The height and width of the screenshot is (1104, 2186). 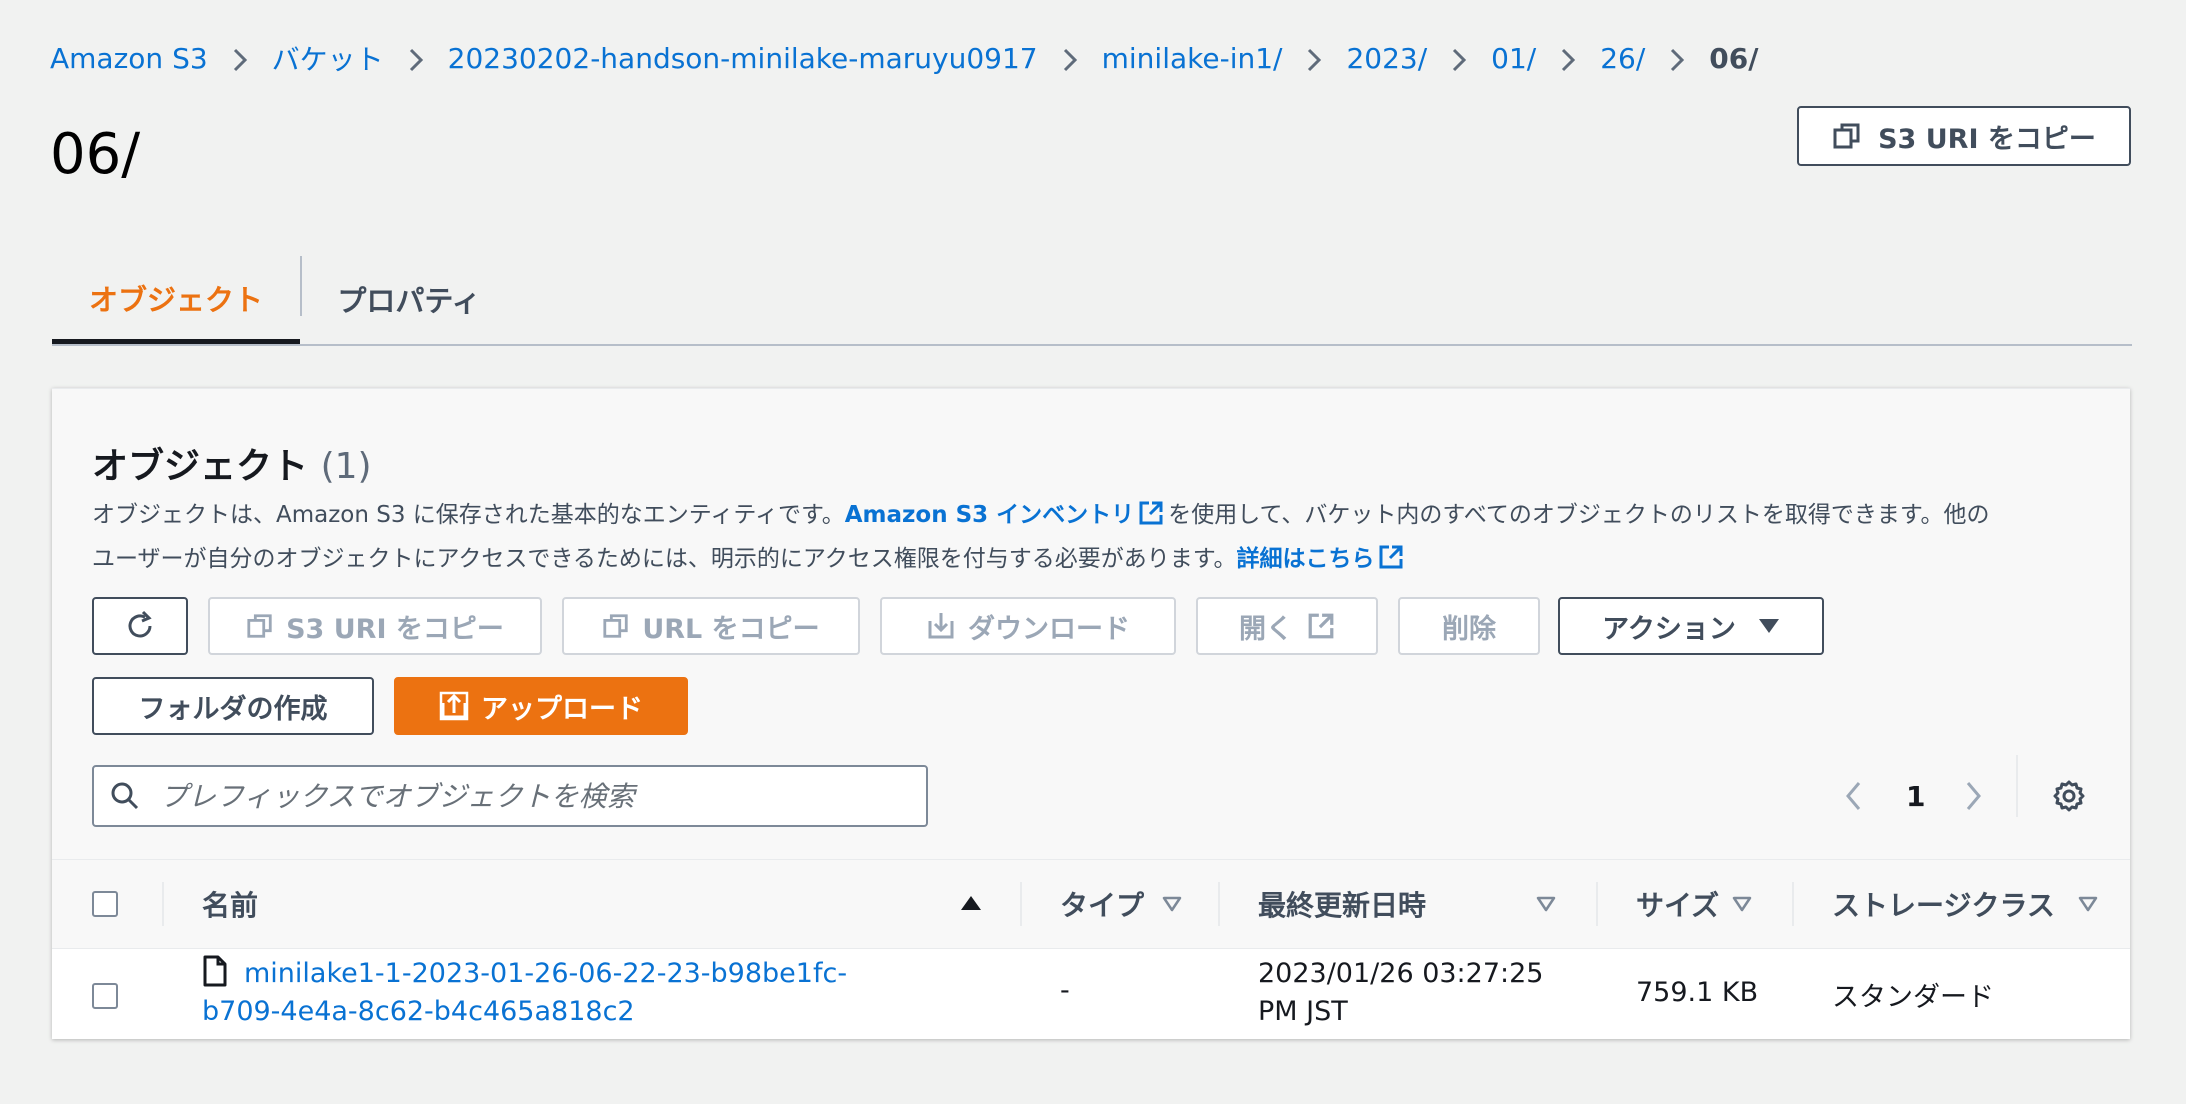 What do you see at coordinates (2017, 786) in the screenshot?
I see `pager-divider` at bounding box center [2017, 786].